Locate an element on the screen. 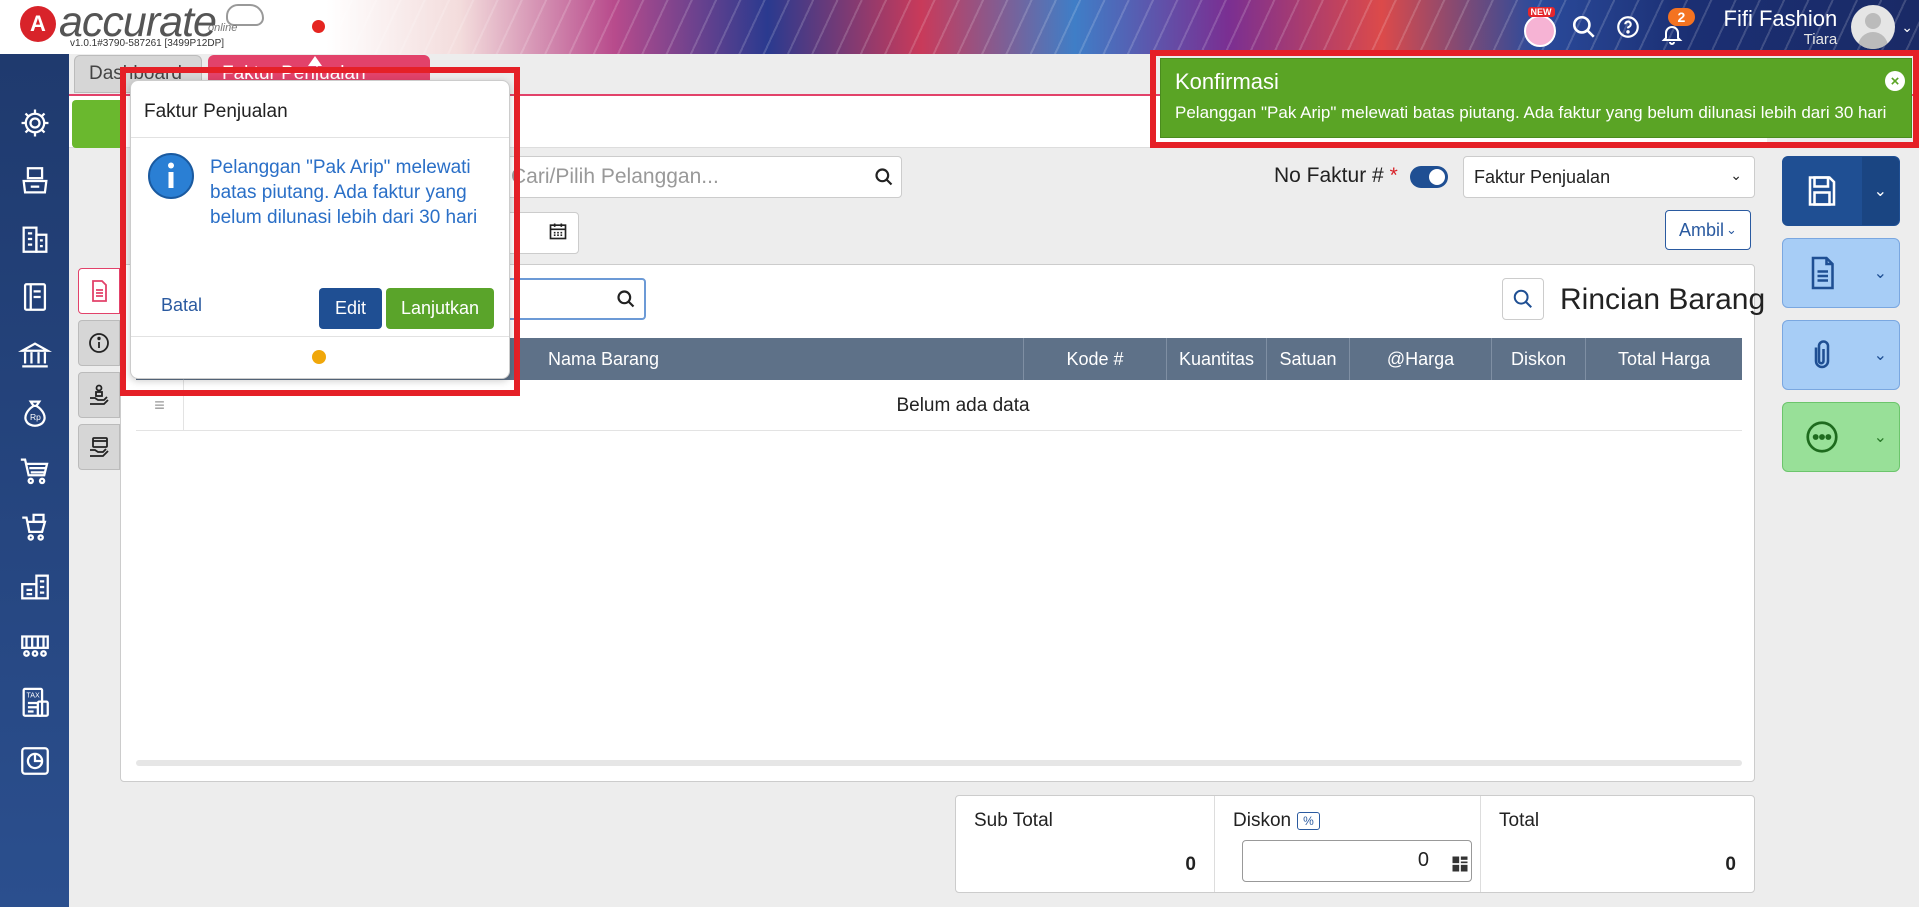  rincian-search-button is located at coordinates (1523, 299).